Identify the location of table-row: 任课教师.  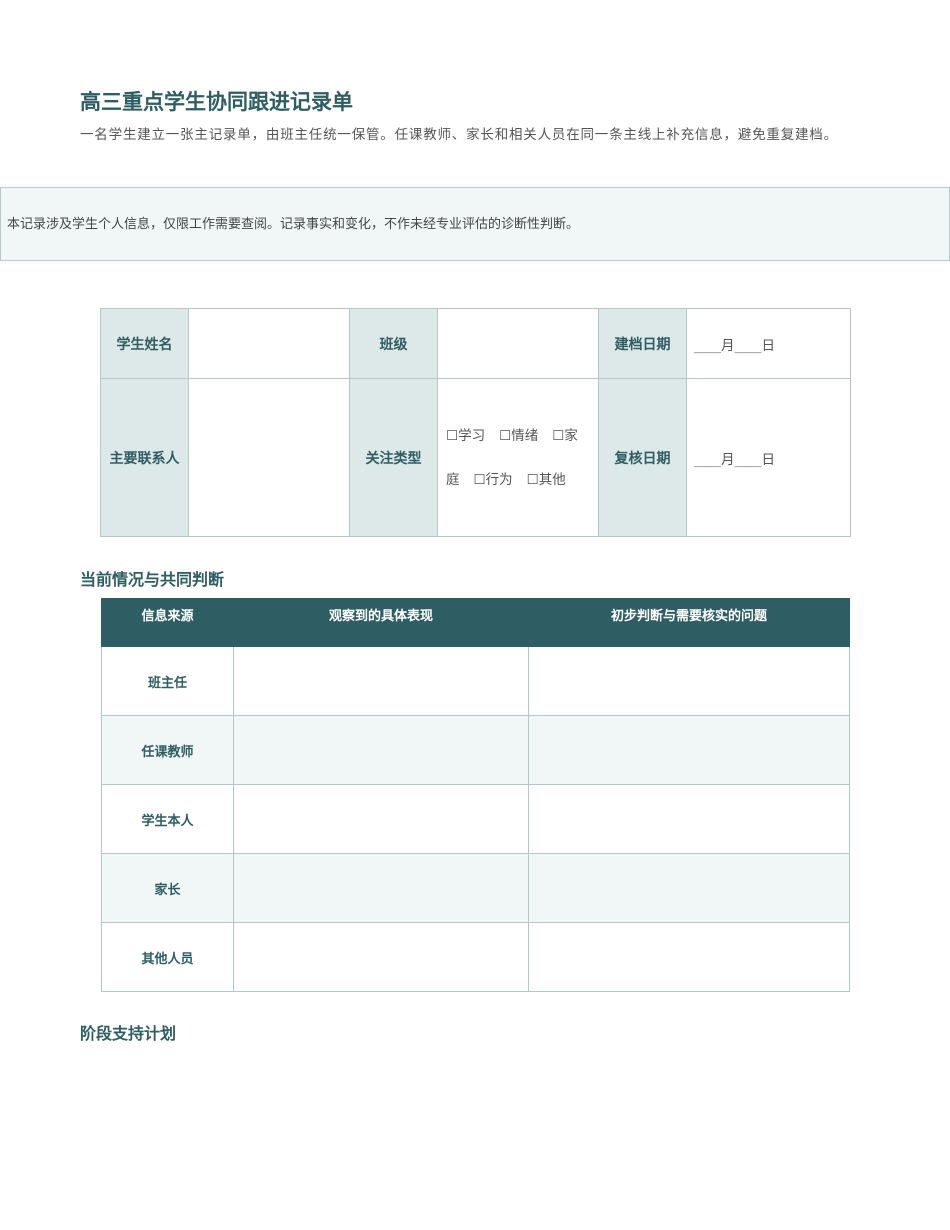
(475, 750).